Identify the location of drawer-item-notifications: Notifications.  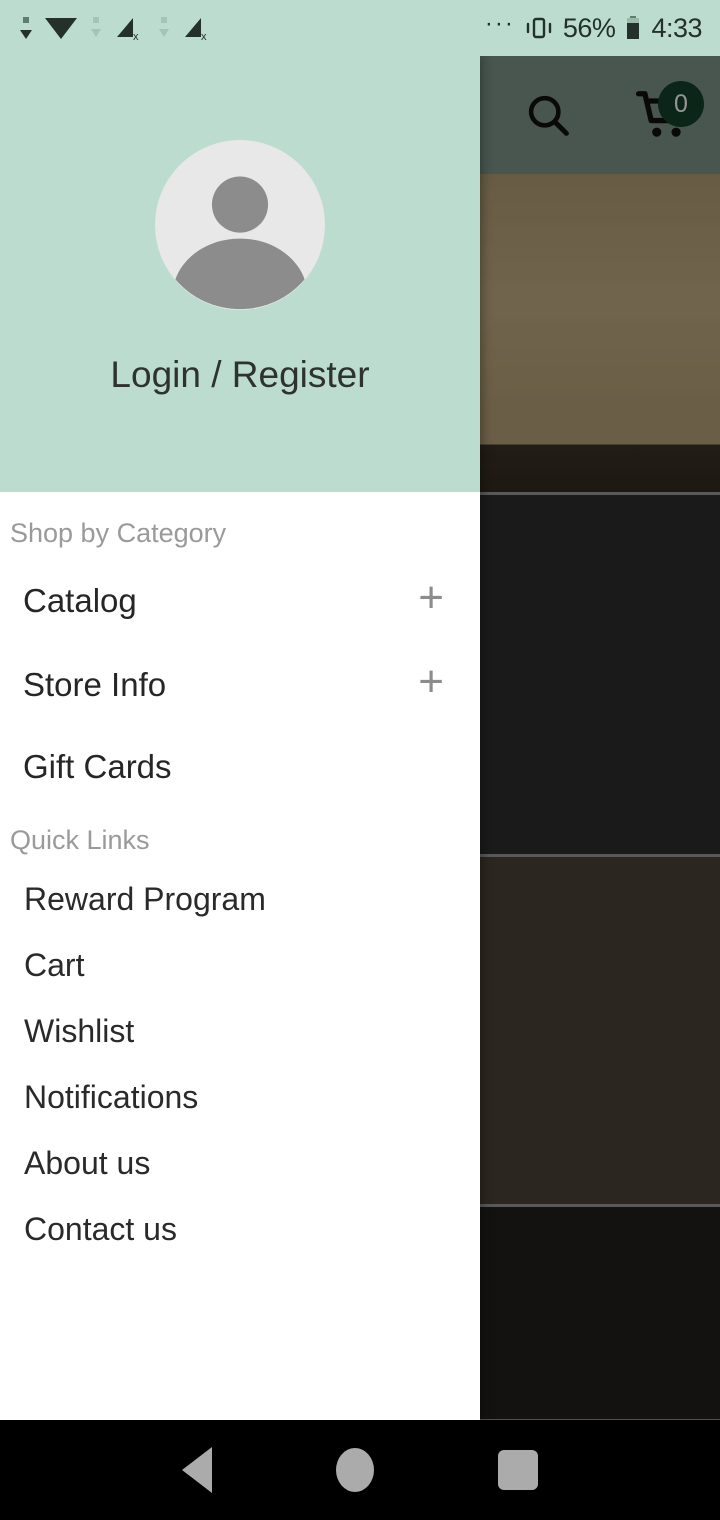
(240, 1097).